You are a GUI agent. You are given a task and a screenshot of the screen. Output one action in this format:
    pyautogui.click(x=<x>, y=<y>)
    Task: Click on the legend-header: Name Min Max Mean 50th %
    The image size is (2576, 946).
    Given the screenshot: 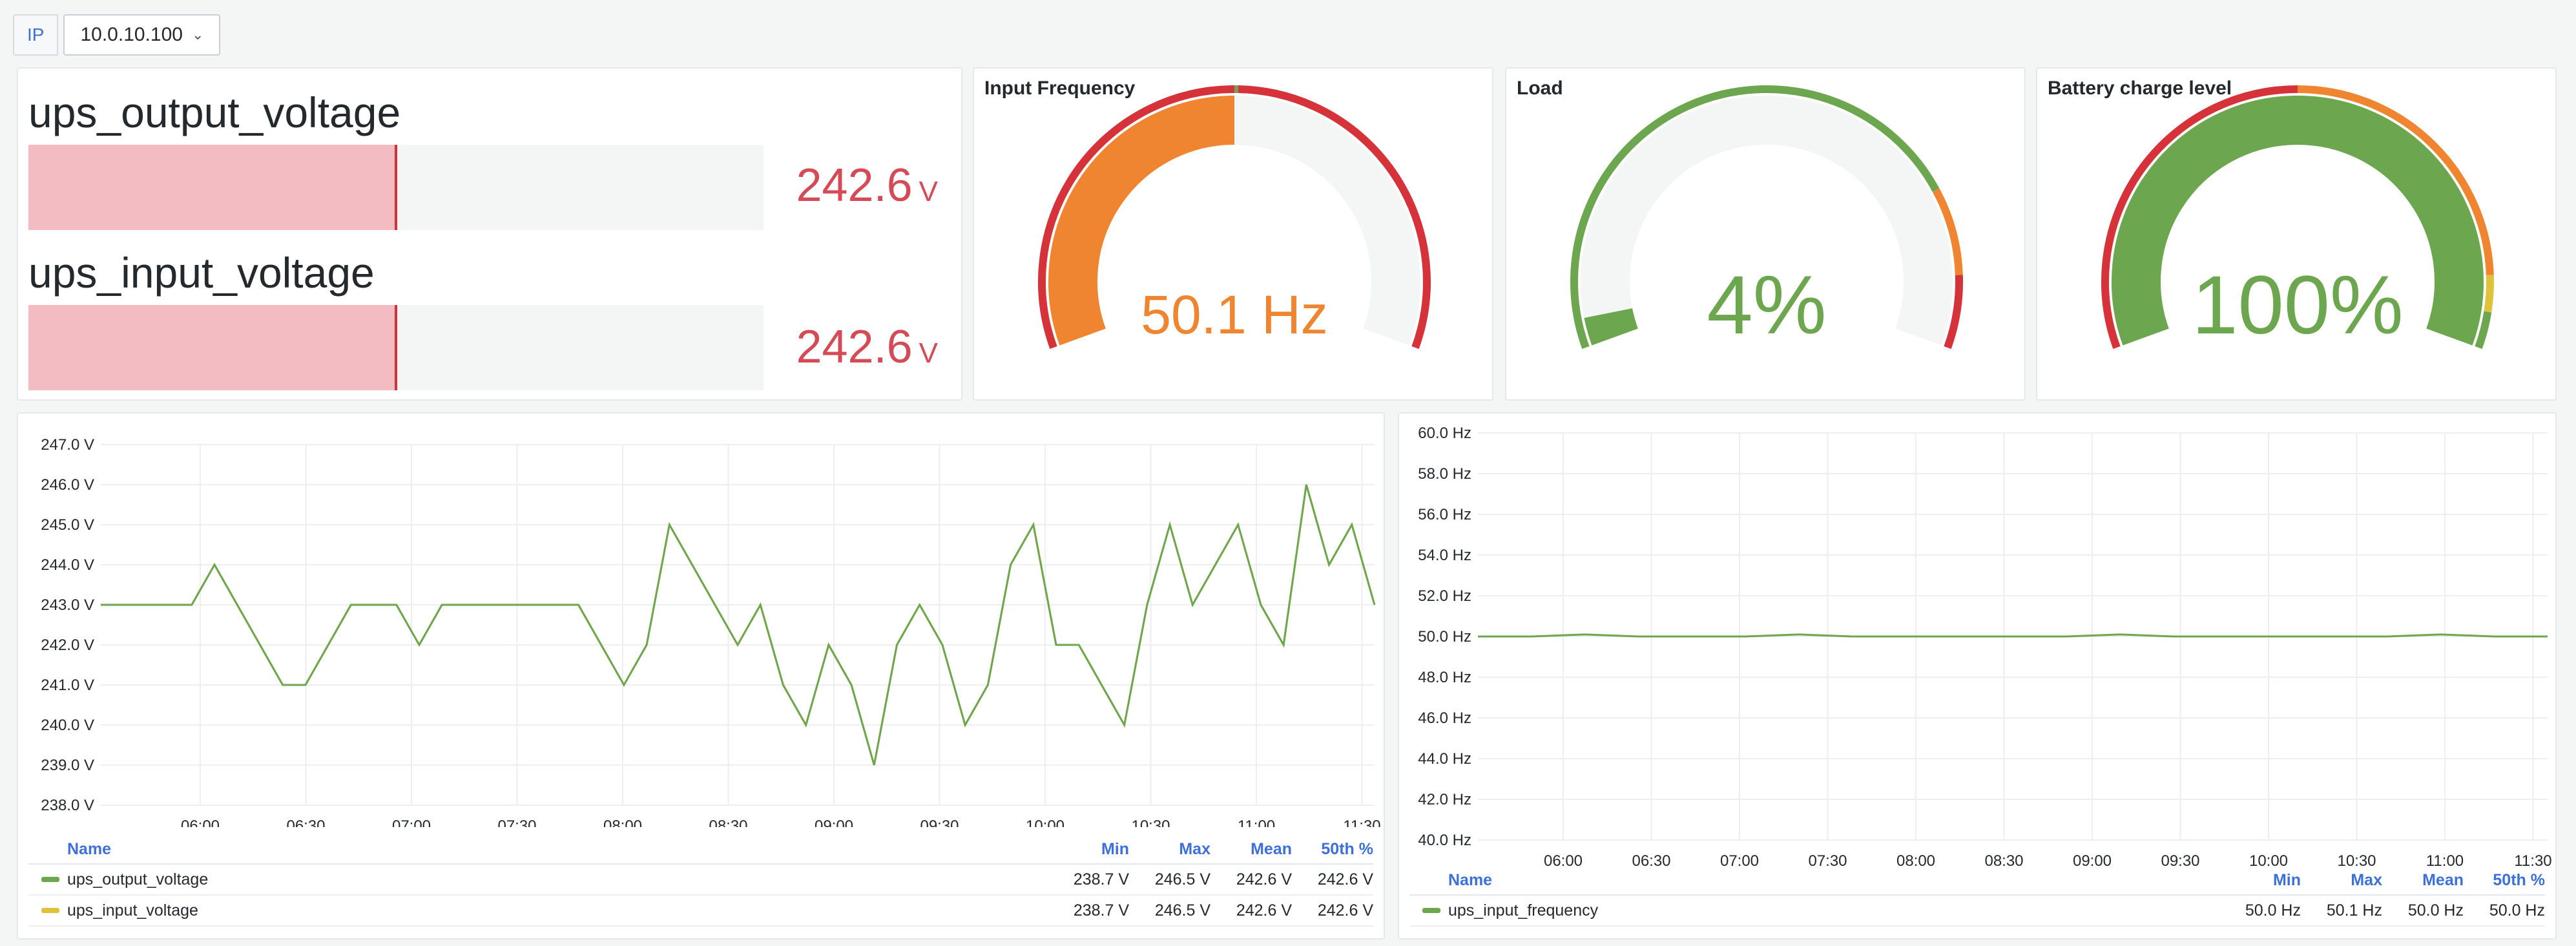 What is the action you would take?
    pyautogui.click(x=700, y=850)
    